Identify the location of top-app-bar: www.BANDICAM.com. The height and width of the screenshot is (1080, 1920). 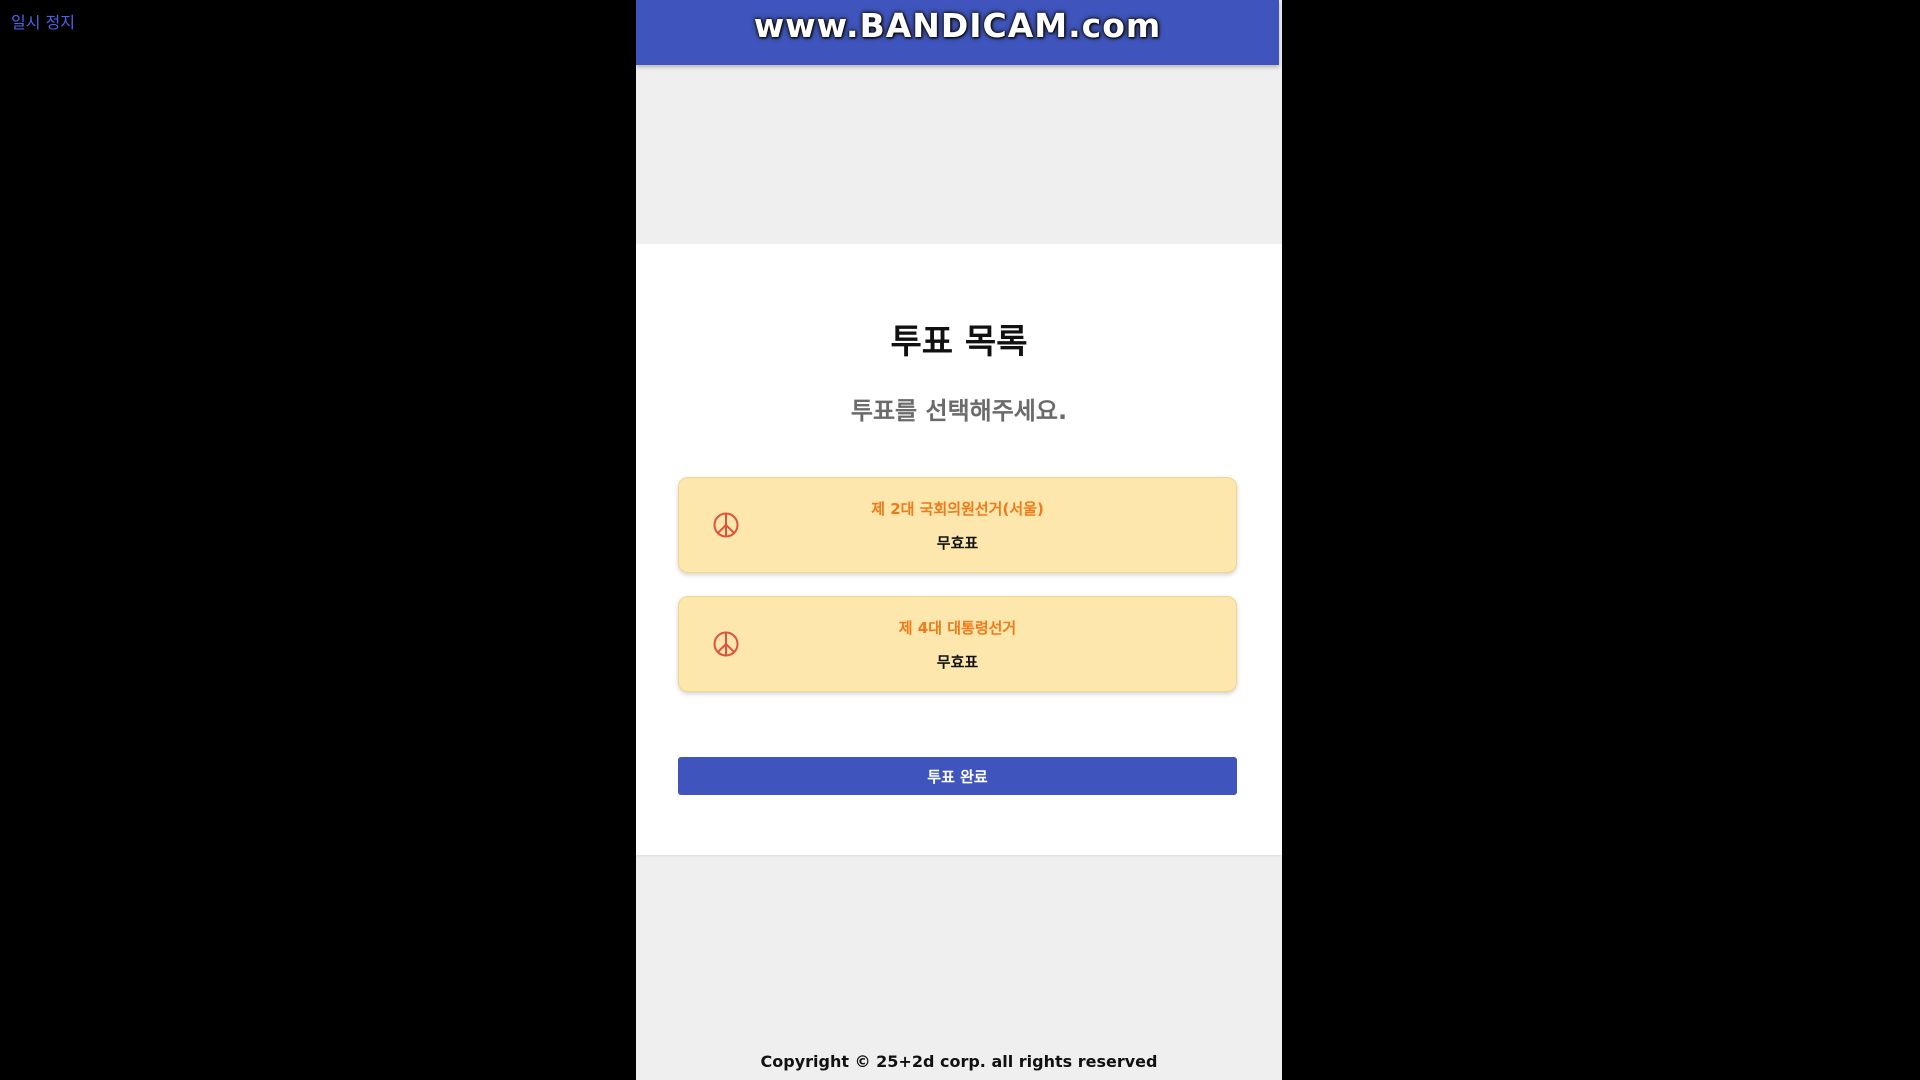
(957, 32).